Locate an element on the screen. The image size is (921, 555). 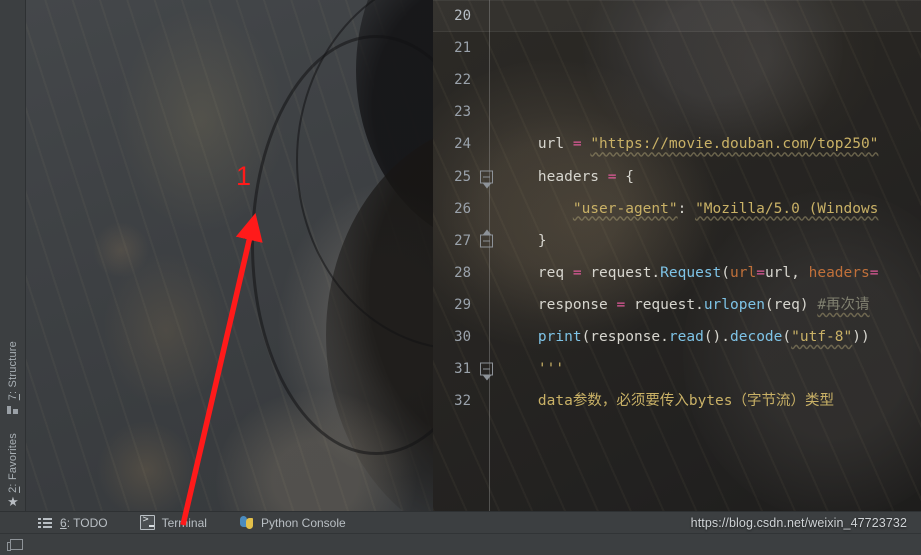
code-token: "utf-8" is located at coordinates (822, 336).